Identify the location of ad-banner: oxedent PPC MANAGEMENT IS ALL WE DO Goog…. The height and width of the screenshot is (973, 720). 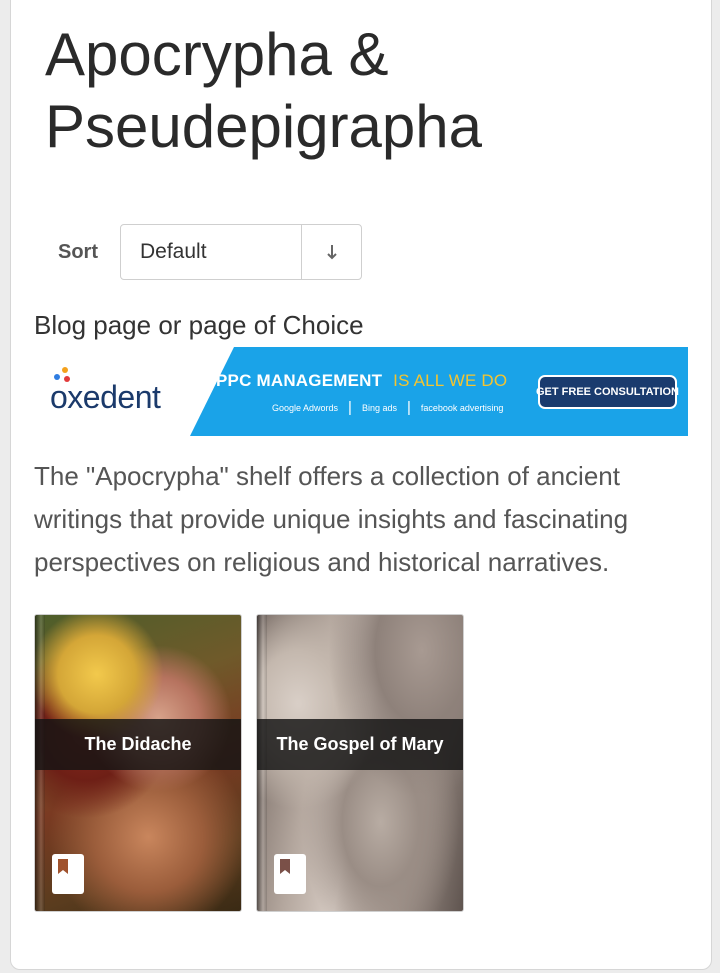
(361, 391).